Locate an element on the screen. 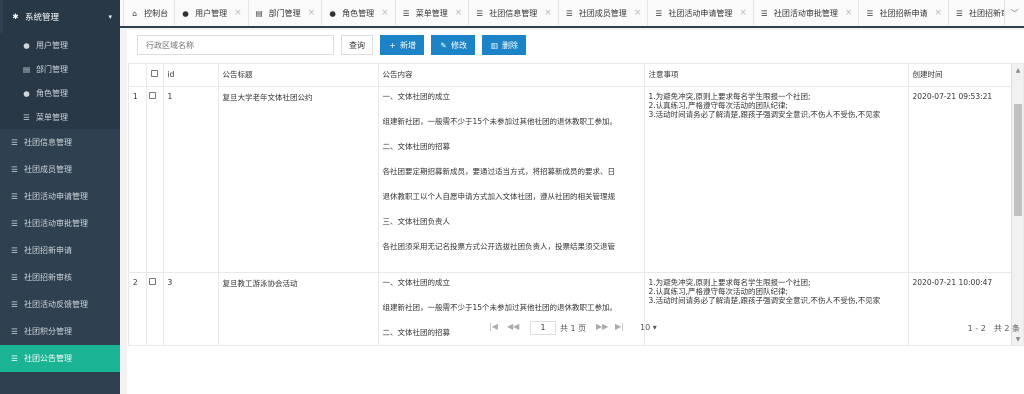  content-line: 各社团须采用无记名投票方式公开选拔社团负责人，投票结果须交退管 is located at coordinates (499, 246).